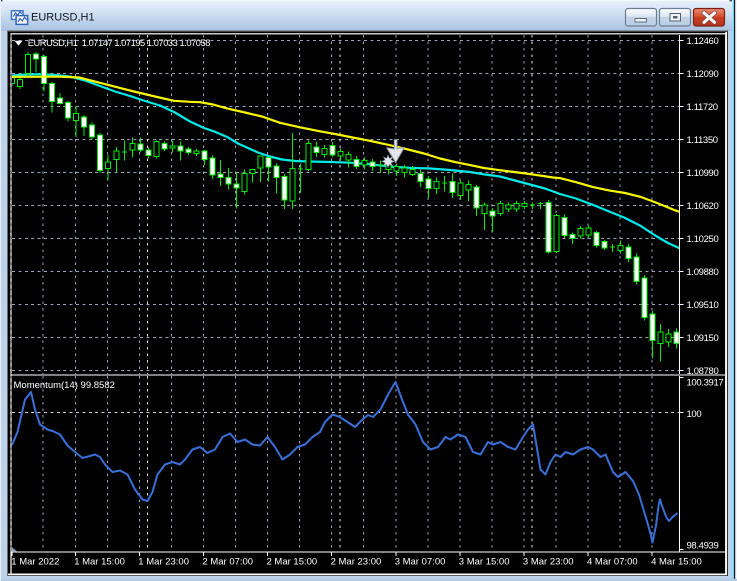  What do you see at coordinates (63, 18) in the screenshot?
I see `svg-text: EURUSD,H1` at bounding box center [63, 18].